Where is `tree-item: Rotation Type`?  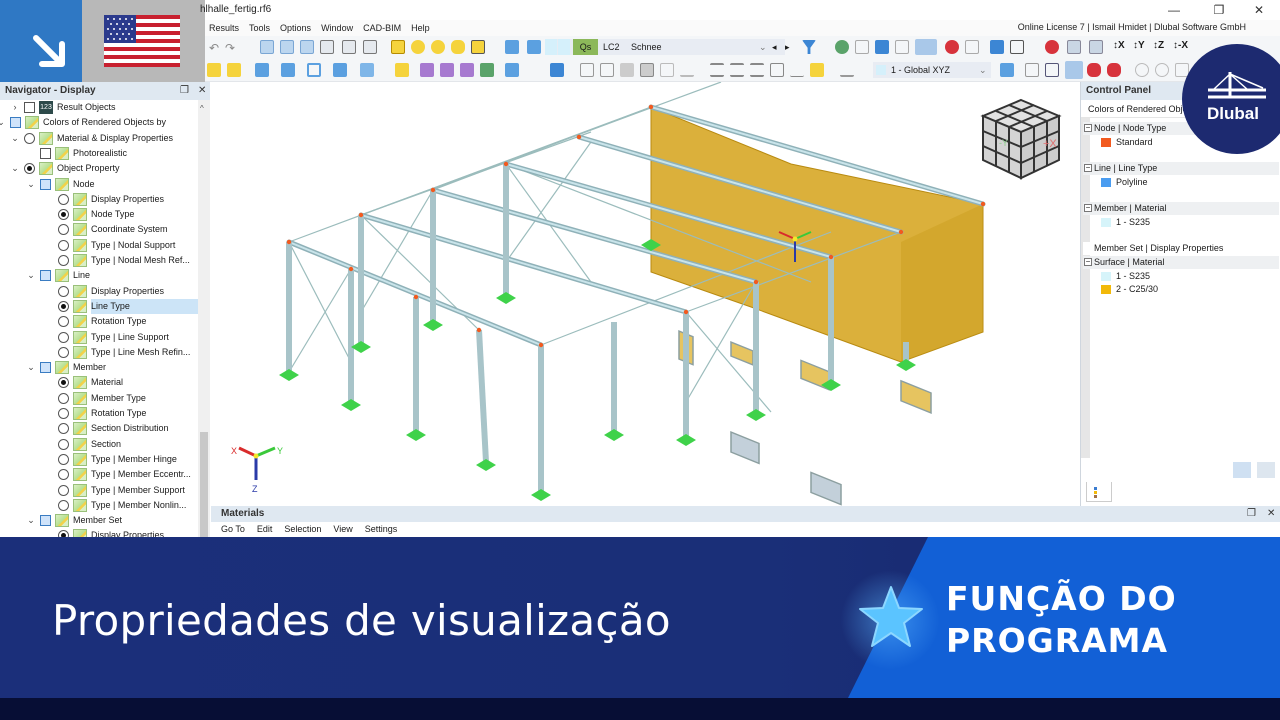
tree-item: Rotation Type is located at coordinates (99, 321).